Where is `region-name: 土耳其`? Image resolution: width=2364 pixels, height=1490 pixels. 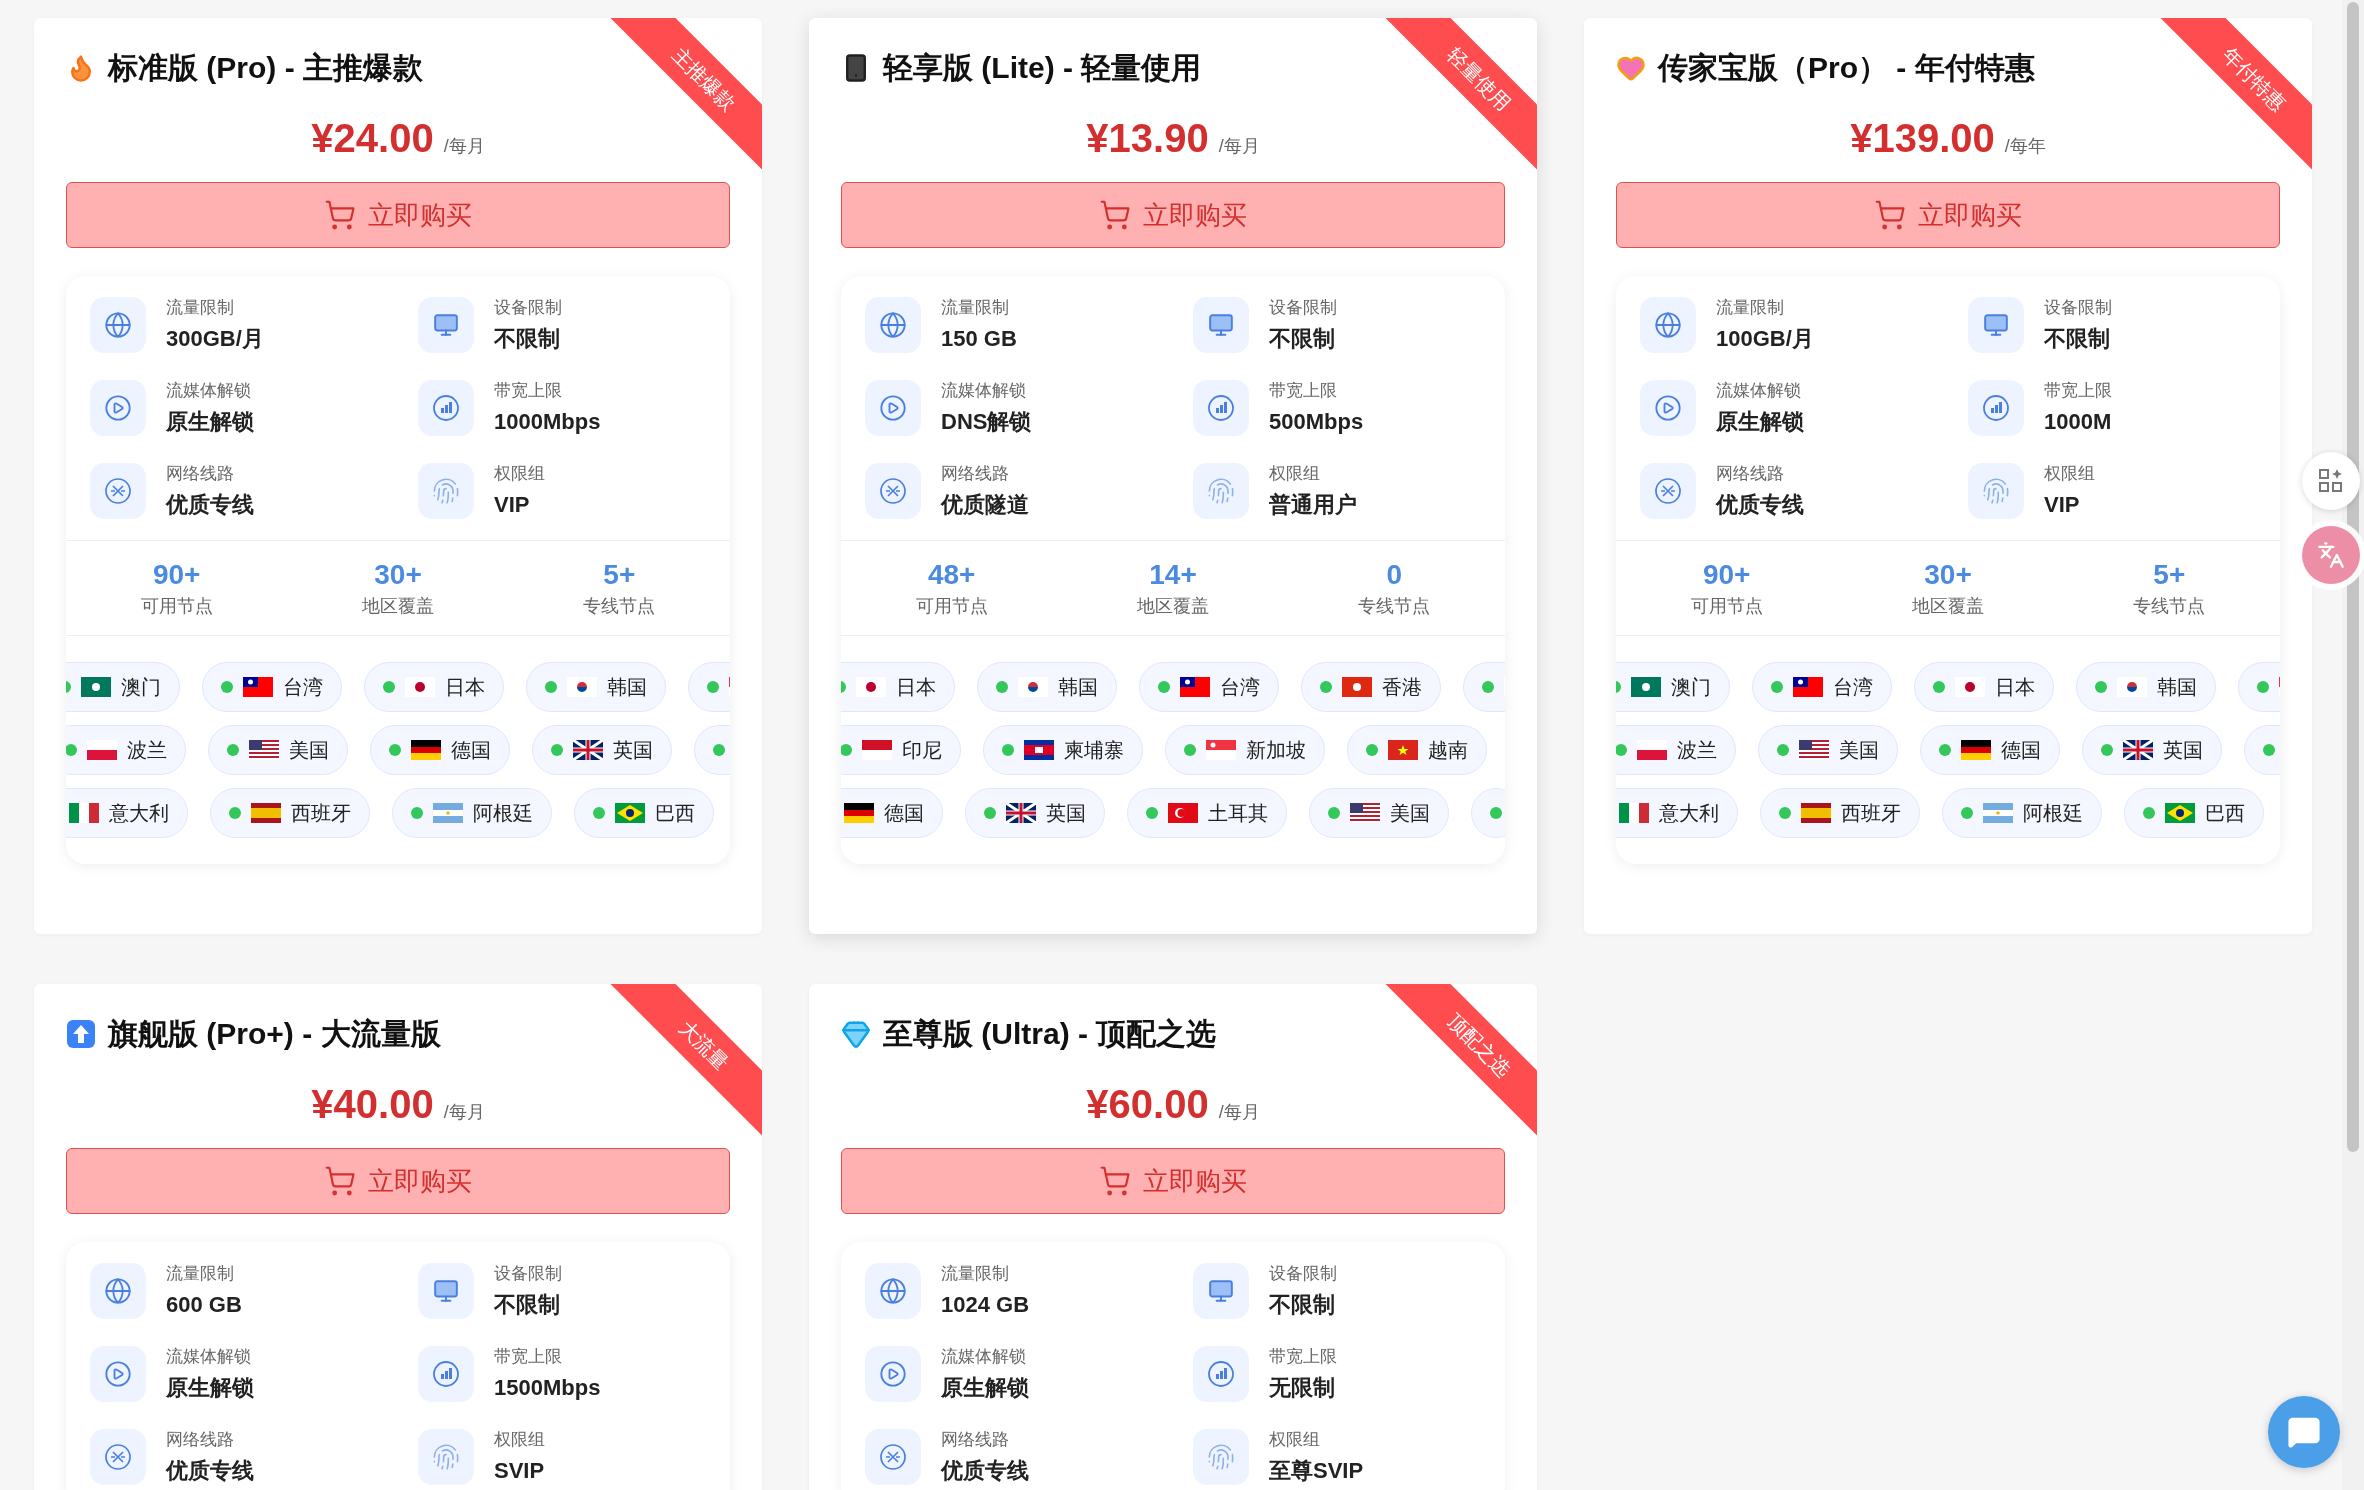 region-name: 土耳其 is located at coordinates (1238, 813).